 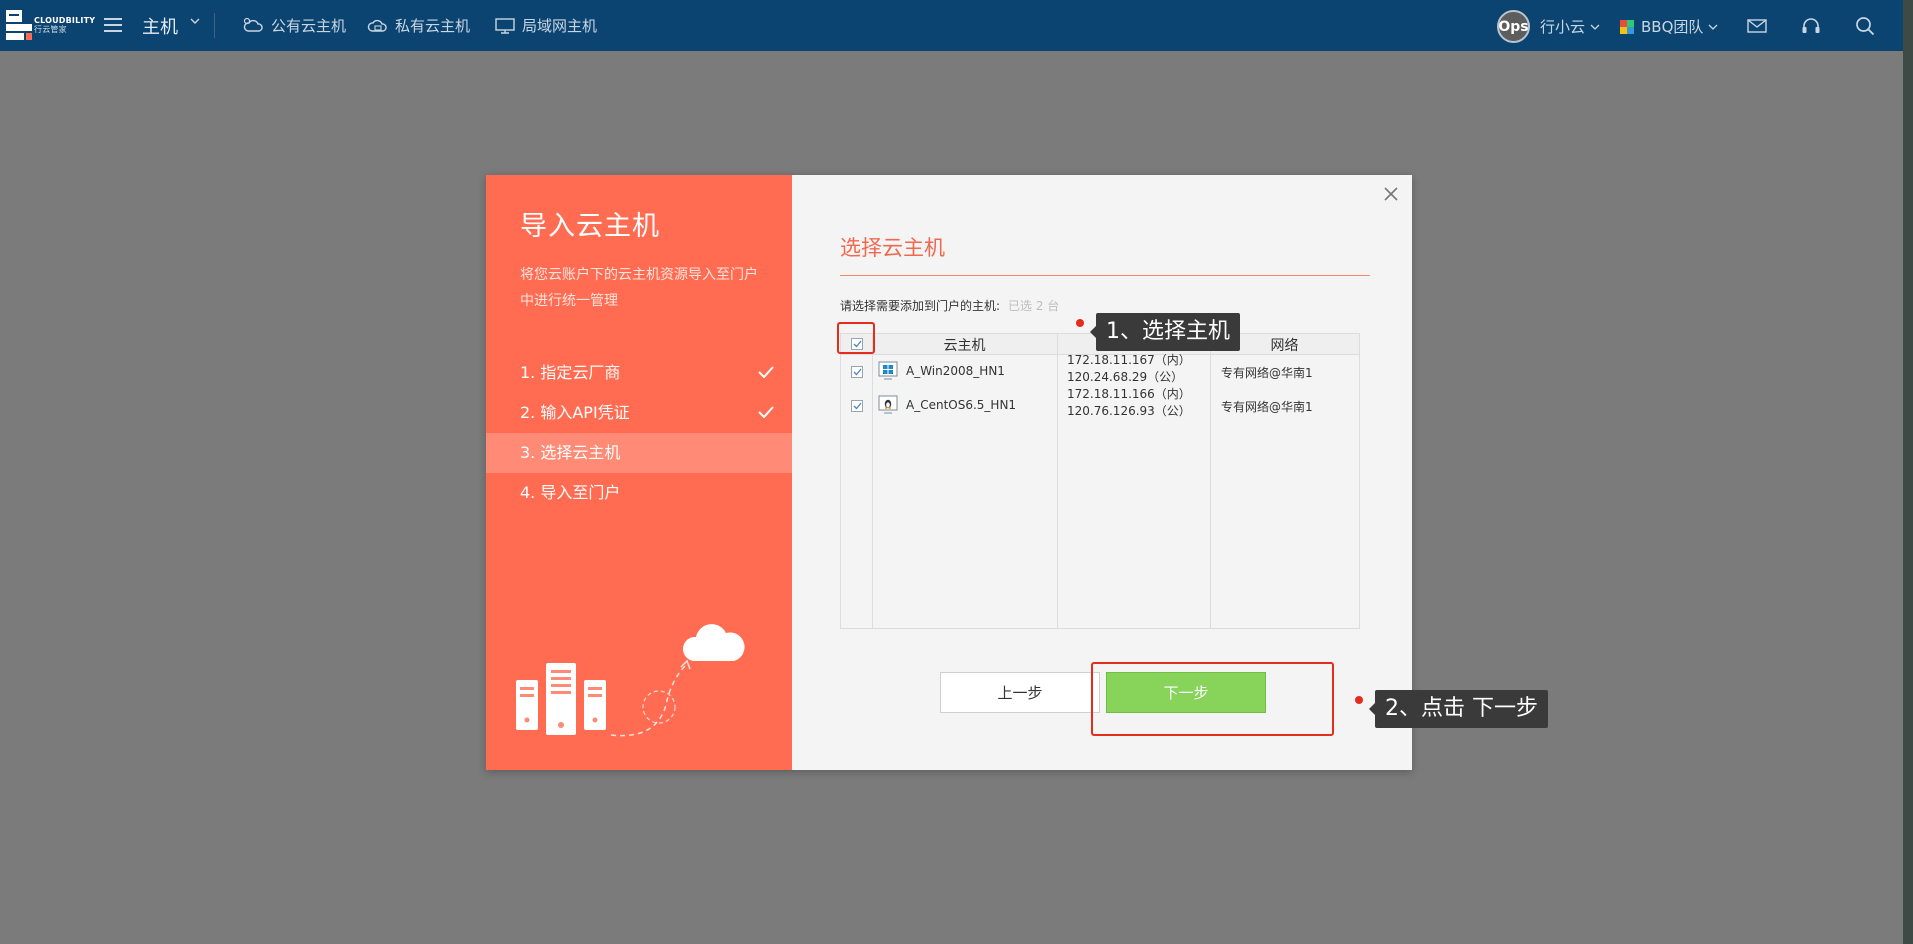 What do you see at coordinates (1212, 699) in the screenshot?
I see `highlight-next-button` at bounding box center [1212, 699].